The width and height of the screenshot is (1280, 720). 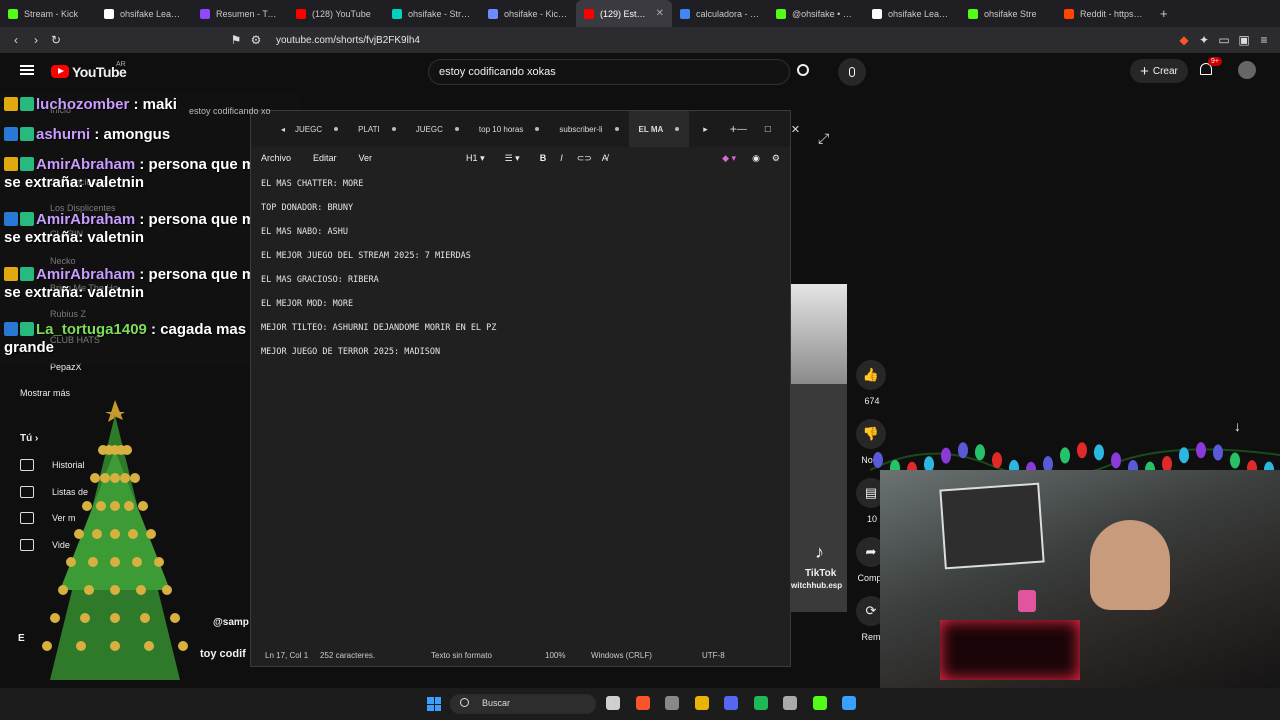 I want to click on tab-label: calculadora - Bus, so click(x=728, y=13).